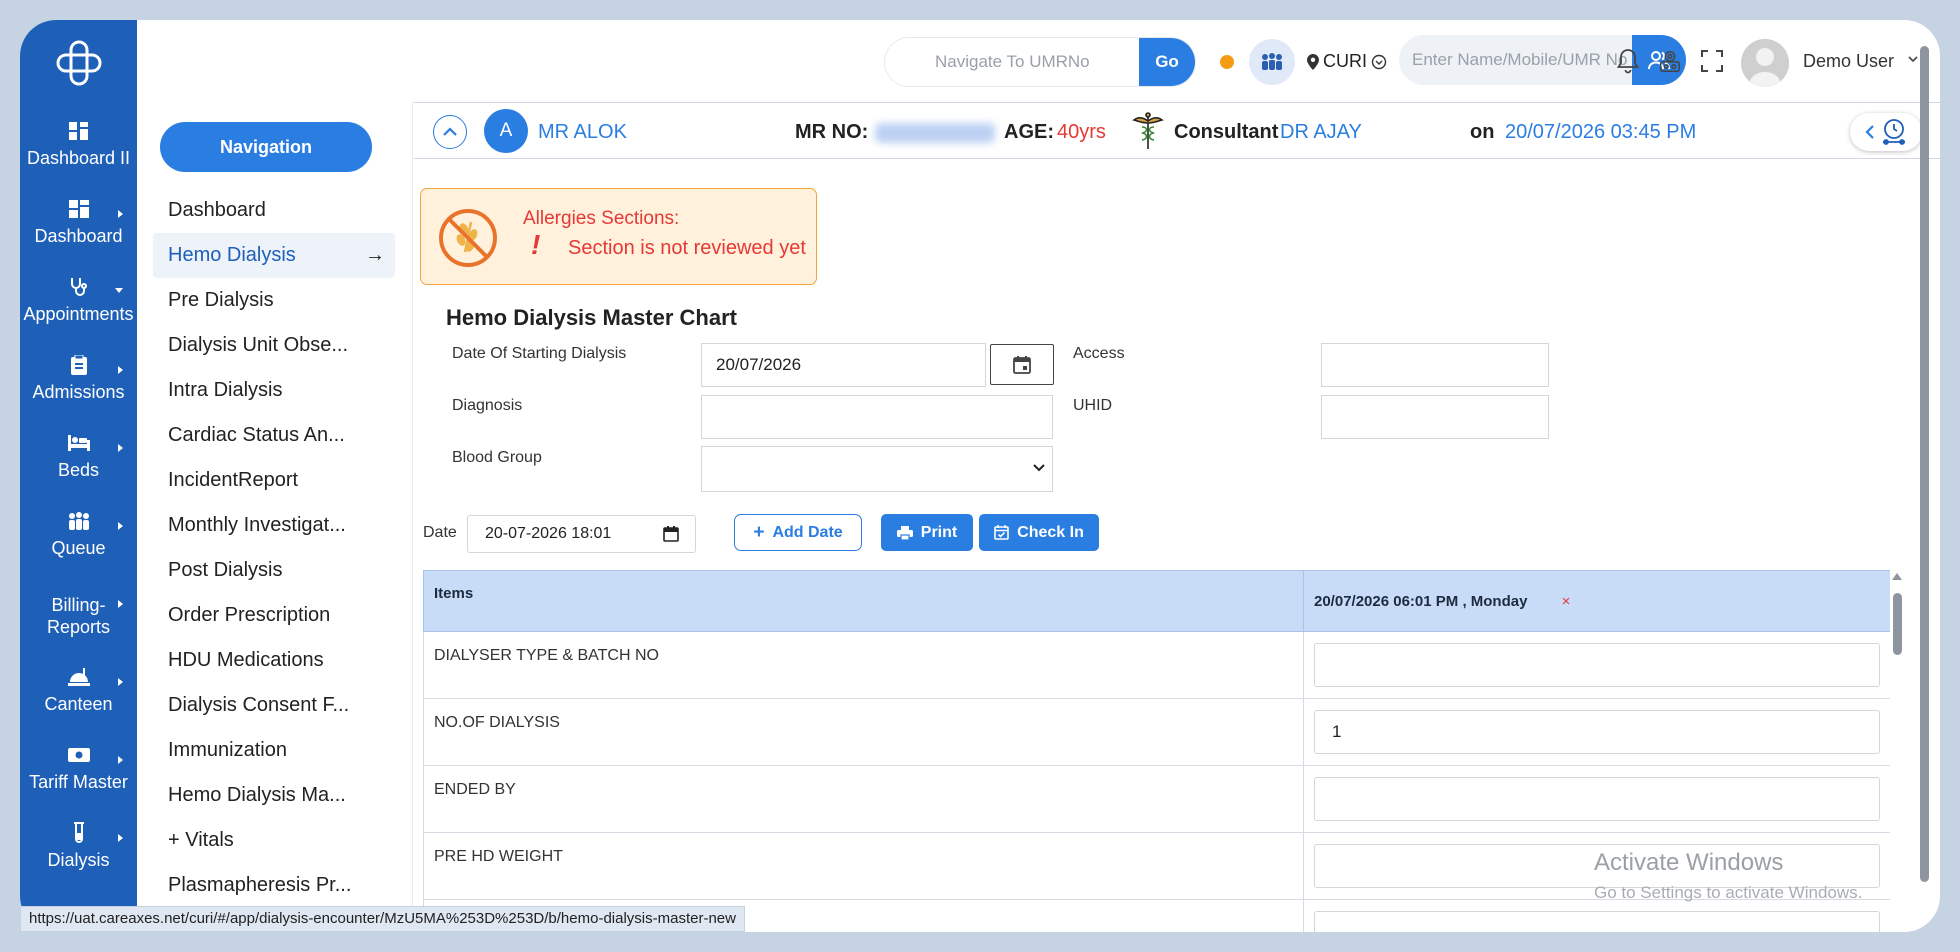 This screenshot has height=952, width=1960. I want to click on rail-item-tariff-master: Tariff Master, so click(78, 769).